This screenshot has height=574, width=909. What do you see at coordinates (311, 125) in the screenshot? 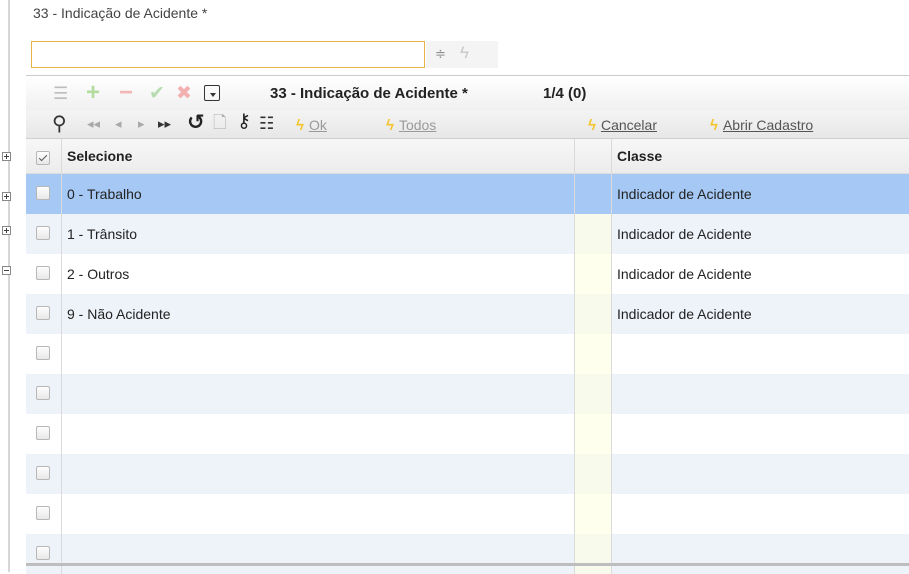
I see `ok-button: ϟ Ok` at bounding box center [311, 125].